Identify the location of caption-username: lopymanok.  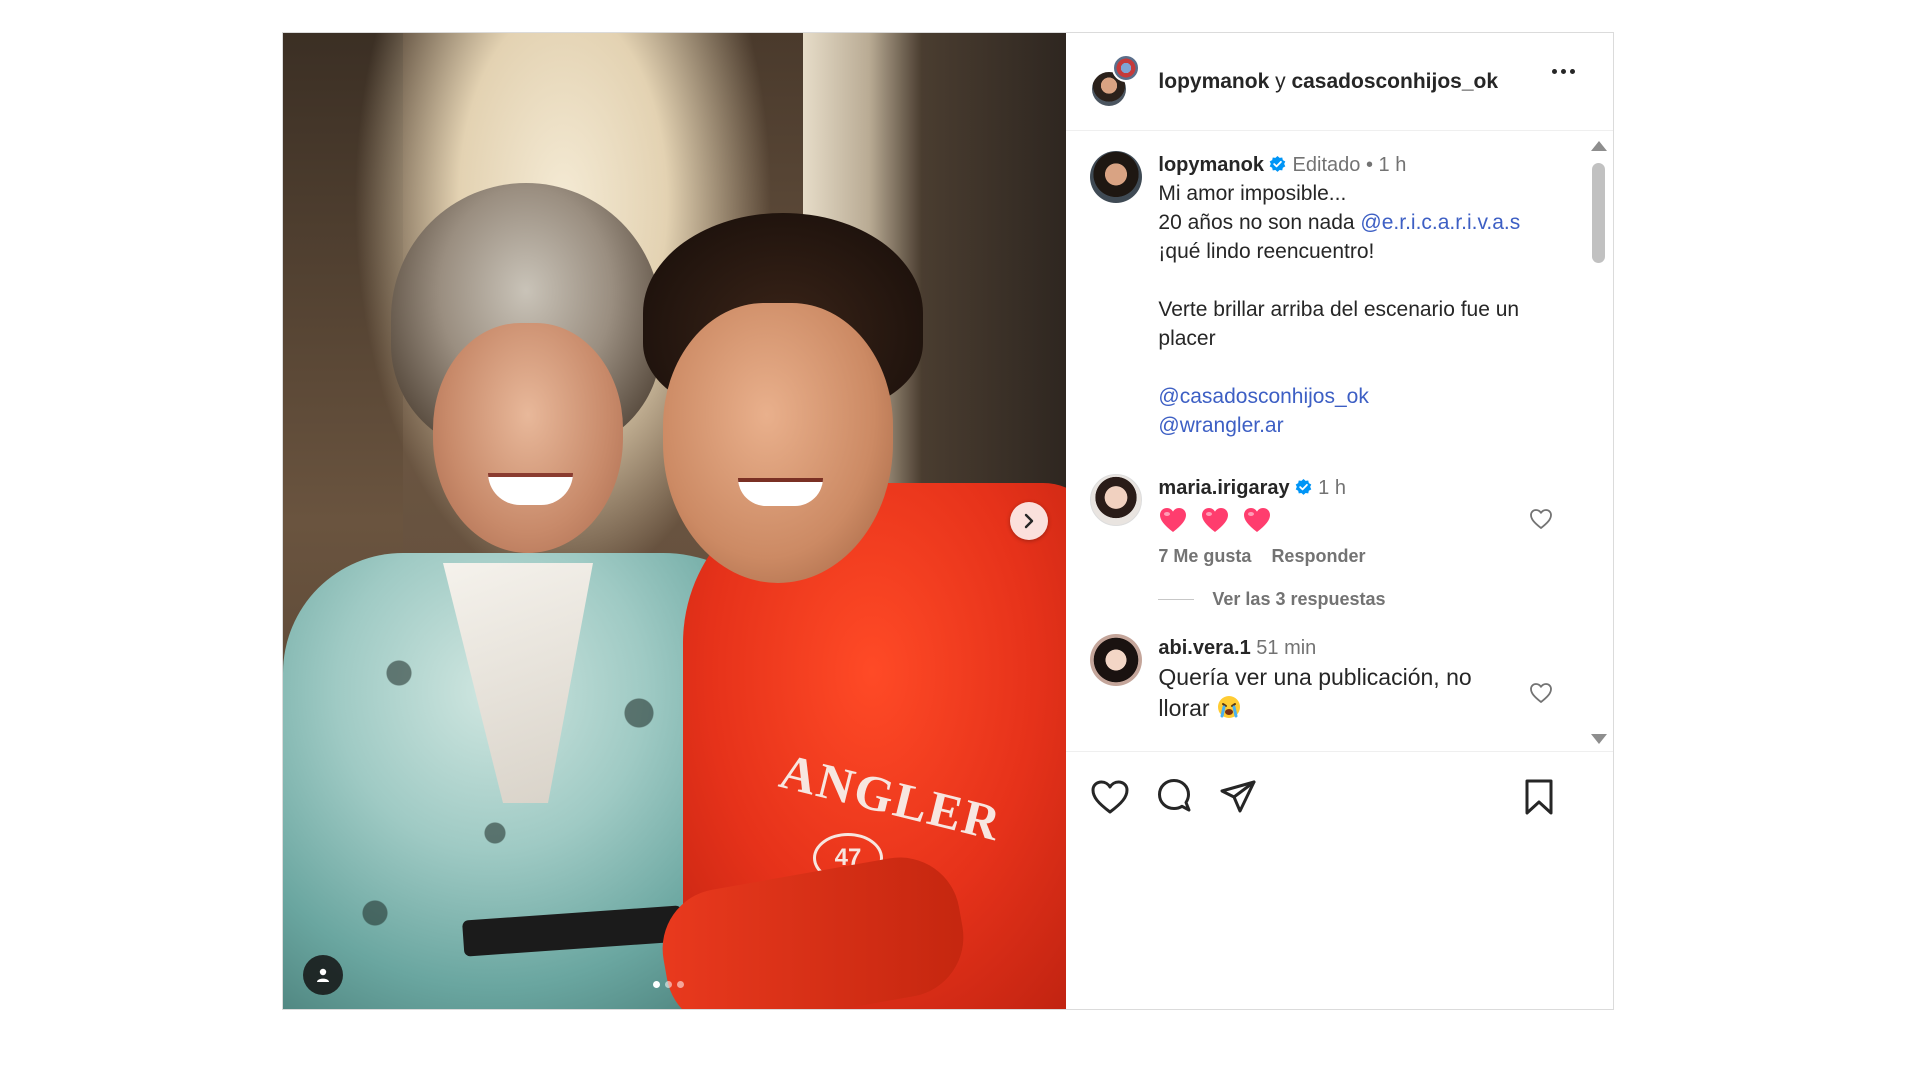
(1211, 165).